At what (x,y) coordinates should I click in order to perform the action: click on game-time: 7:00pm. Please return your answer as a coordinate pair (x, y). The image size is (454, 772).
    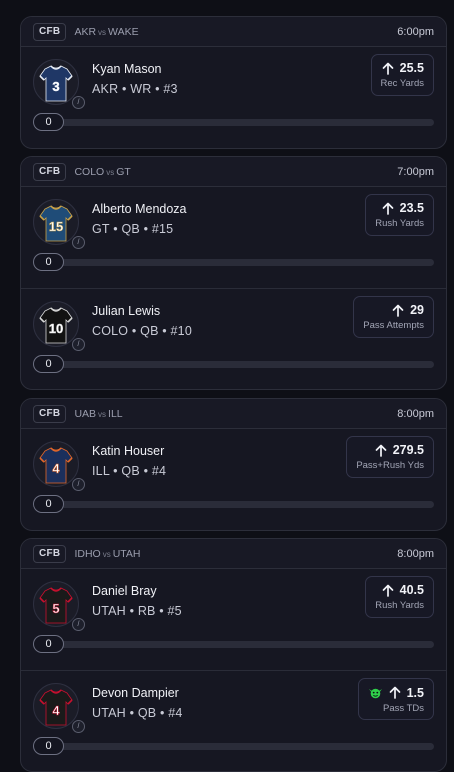
    Looking at the image, I should click on (415, 171).